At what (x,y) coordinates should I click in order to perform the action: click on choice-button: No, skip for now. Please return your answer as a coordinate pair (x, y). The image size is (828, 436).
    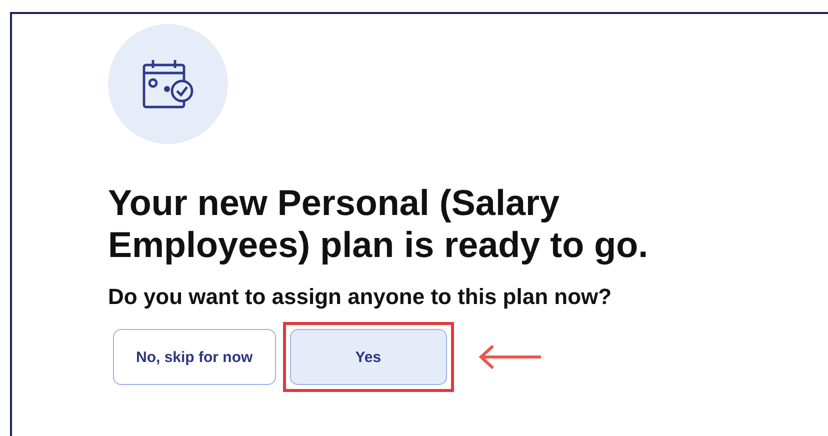
    Looking at the image, I should click on (194, 357).